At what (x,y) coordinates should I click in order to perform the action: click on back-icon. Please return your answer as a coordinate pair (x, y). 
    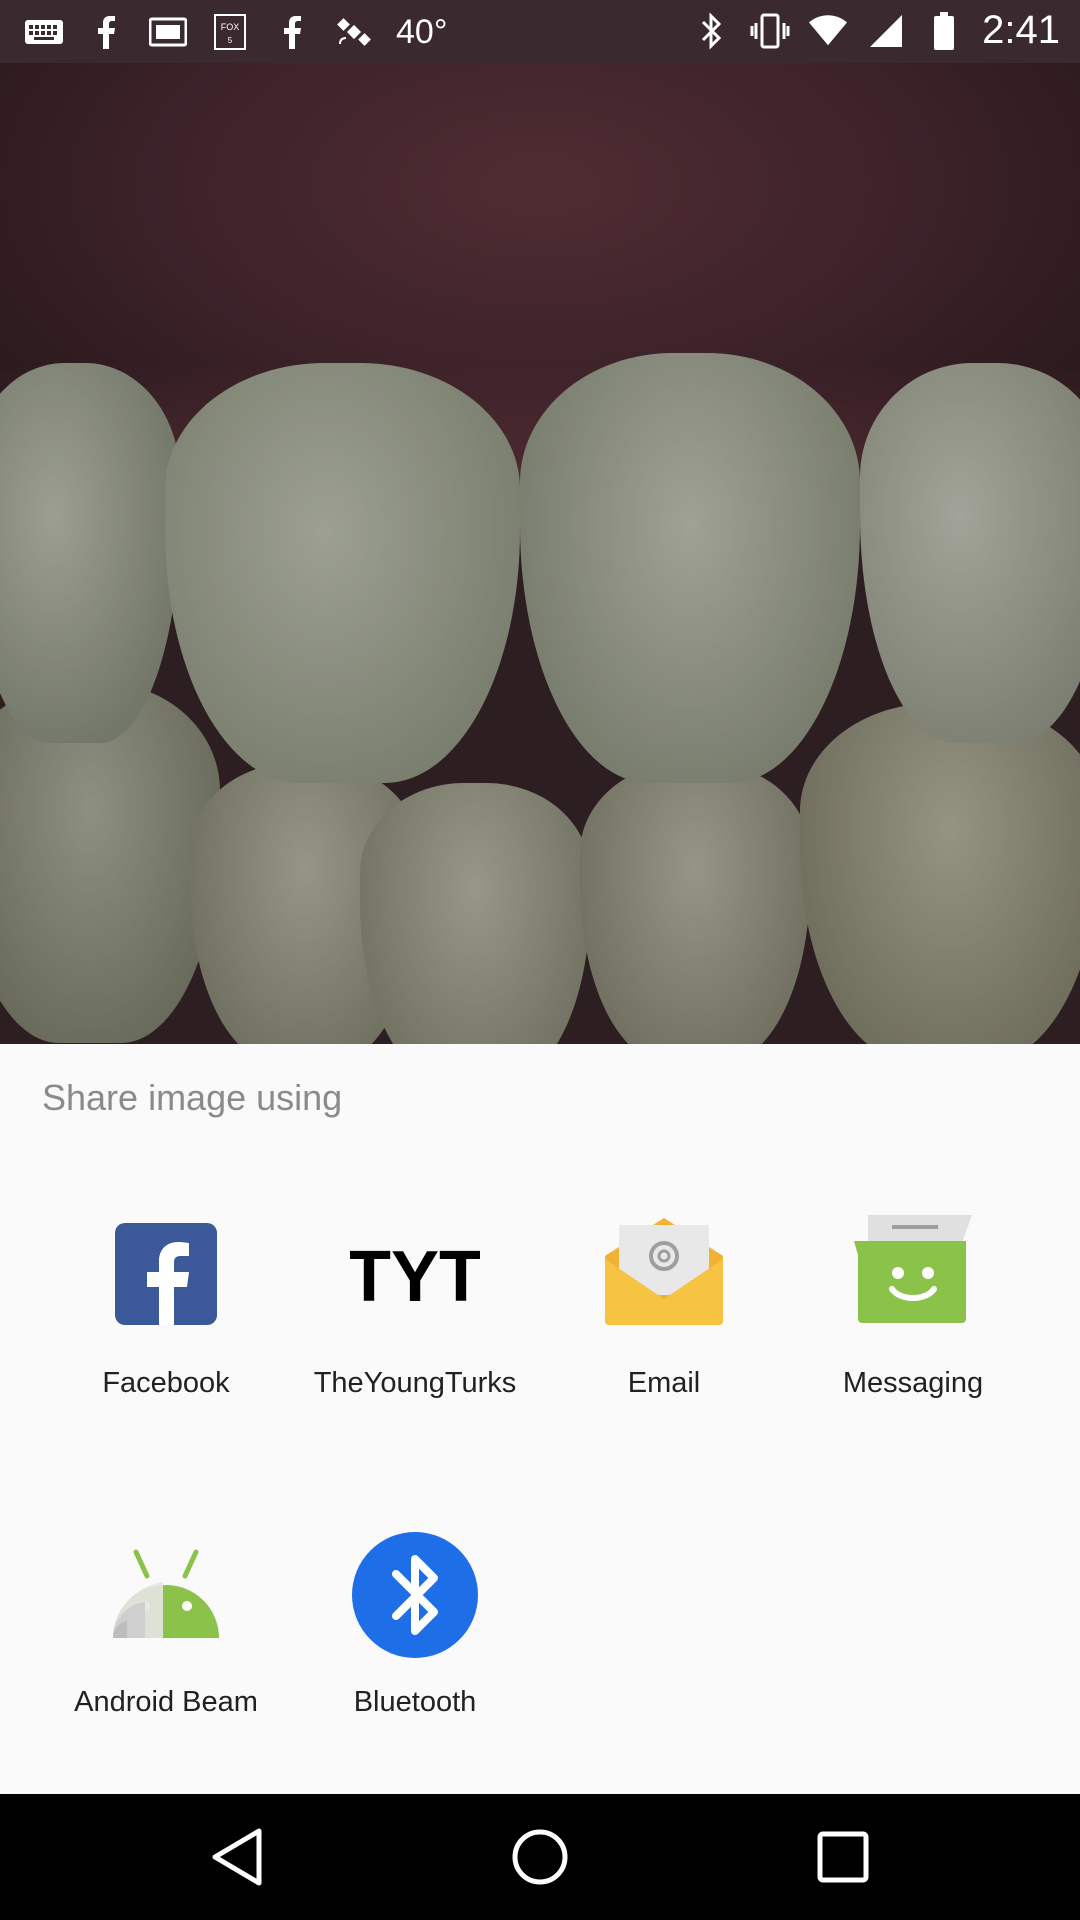
    Looking at the image, I should click on (237, 1857).